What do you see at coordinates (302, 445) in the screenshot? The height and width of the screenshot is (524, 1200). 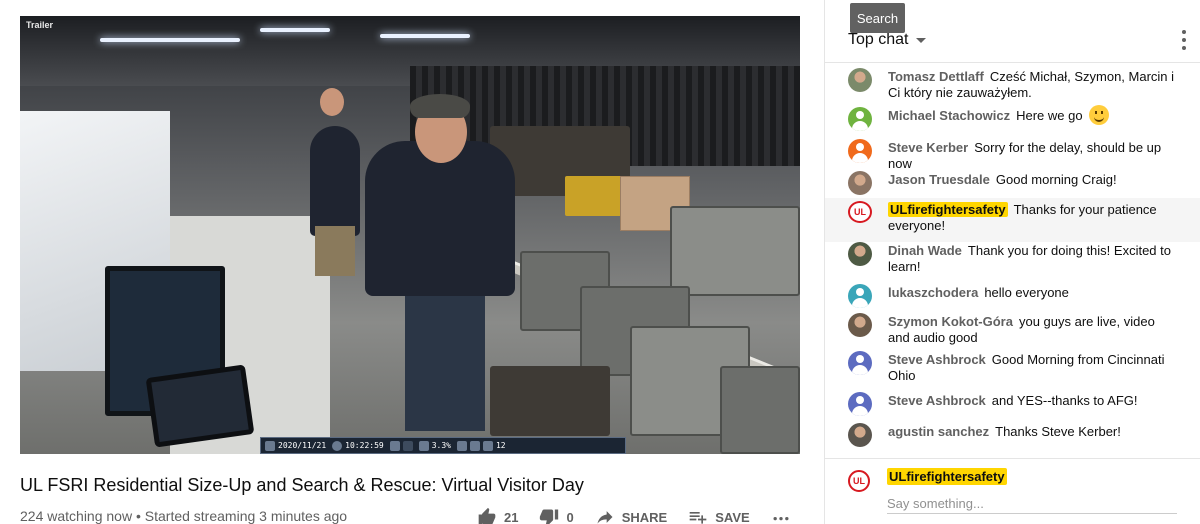 I see `osd-date-text: 2020/11/21` at bounding box center [302, 445].